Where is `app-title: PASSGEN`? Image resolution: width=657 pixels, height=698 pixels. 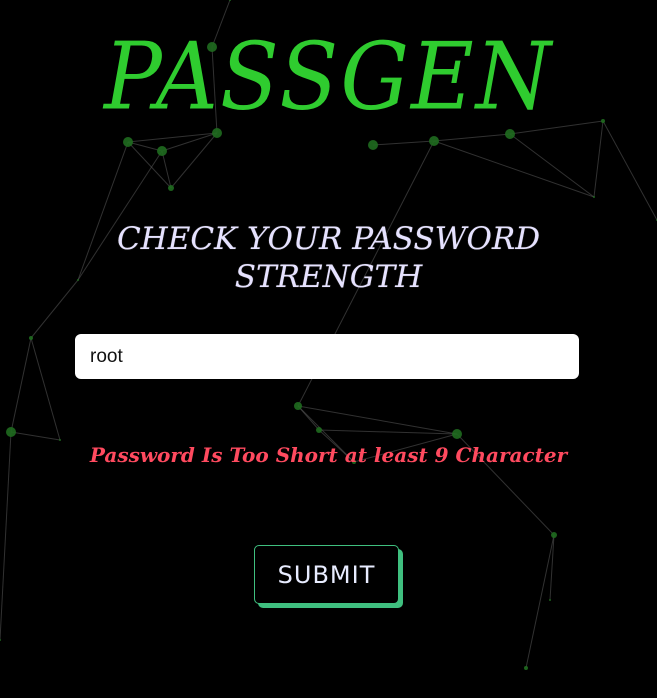 app-title: PASSGEN is located at coordinates (328, 76).